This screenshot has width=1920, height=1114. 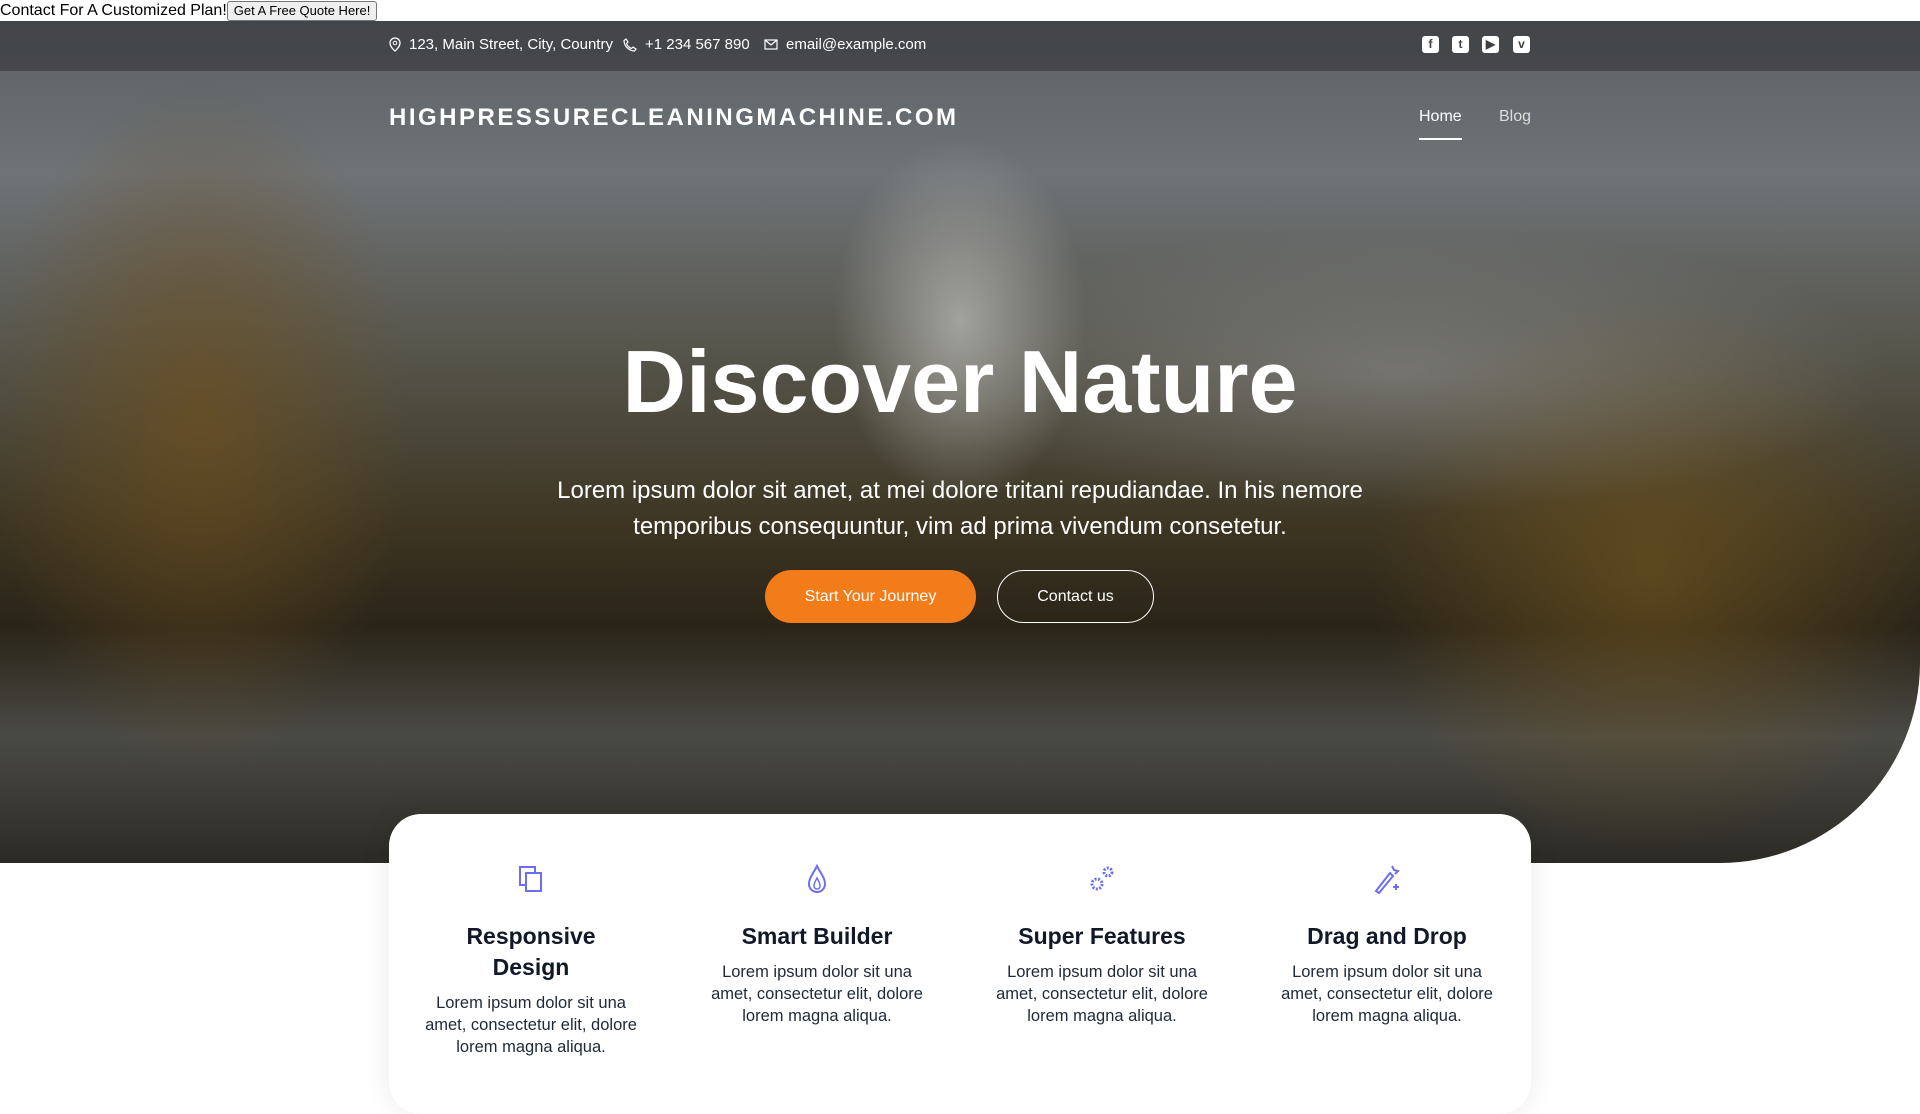 What do you see at coordinates (1075, 596) in the screenshot?
I see `contact-us-button: Contact us` at bounding box center [1075, 596].